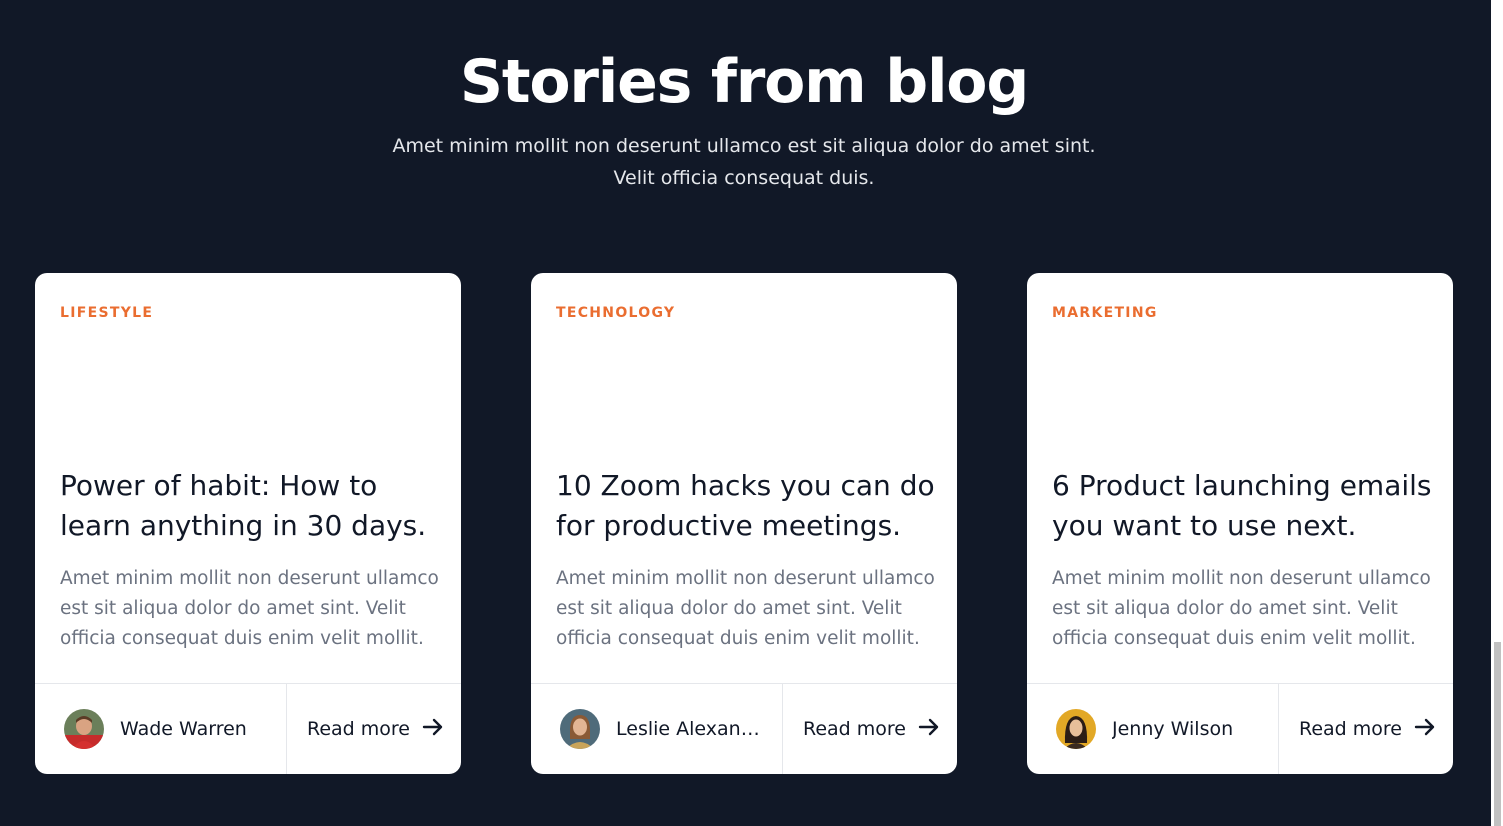 Image resolution: width=1503 pixels, height=826 pixels. What do you see at coordinates (1105, 313) in the screenshot?
I see `post-category: MARKETING` at bounding box center [1105, 313].